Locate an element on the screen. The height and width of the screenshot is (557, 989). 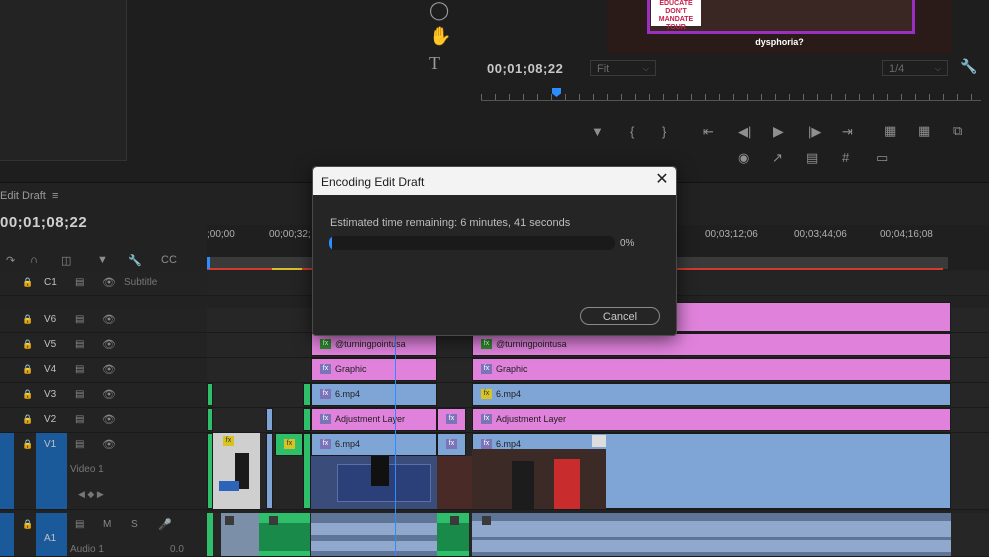
clip-v4-right: fx Graphic is located at coordinates (711, 369).